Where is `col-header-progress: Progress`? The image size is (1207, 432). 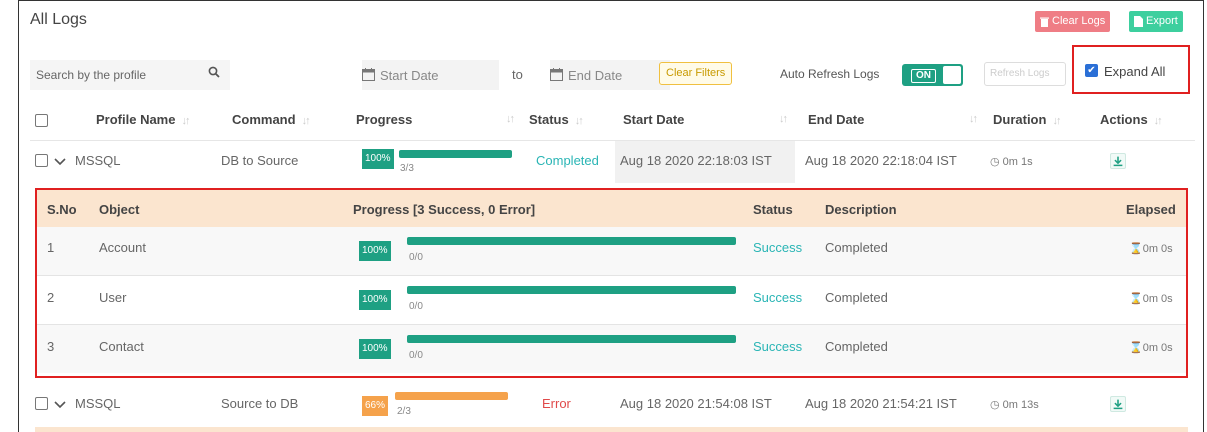
col-header-progress: Progress is located at coordinates (384, 119).